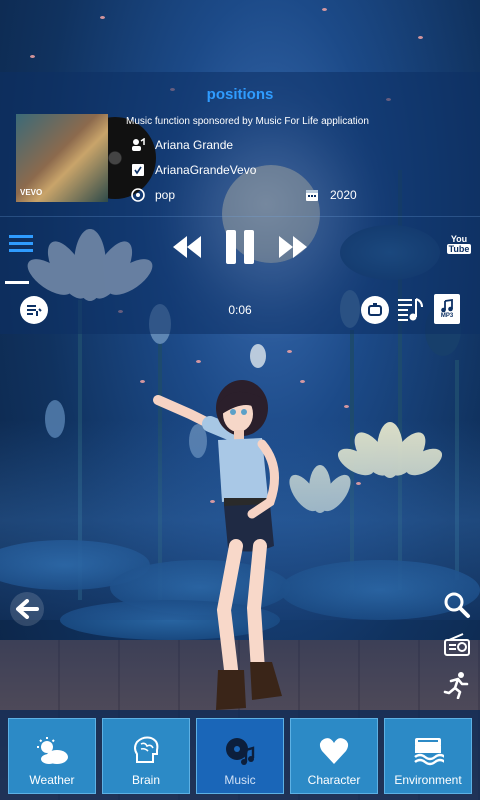  I want to click on tab-indicator, so click(17, 282).